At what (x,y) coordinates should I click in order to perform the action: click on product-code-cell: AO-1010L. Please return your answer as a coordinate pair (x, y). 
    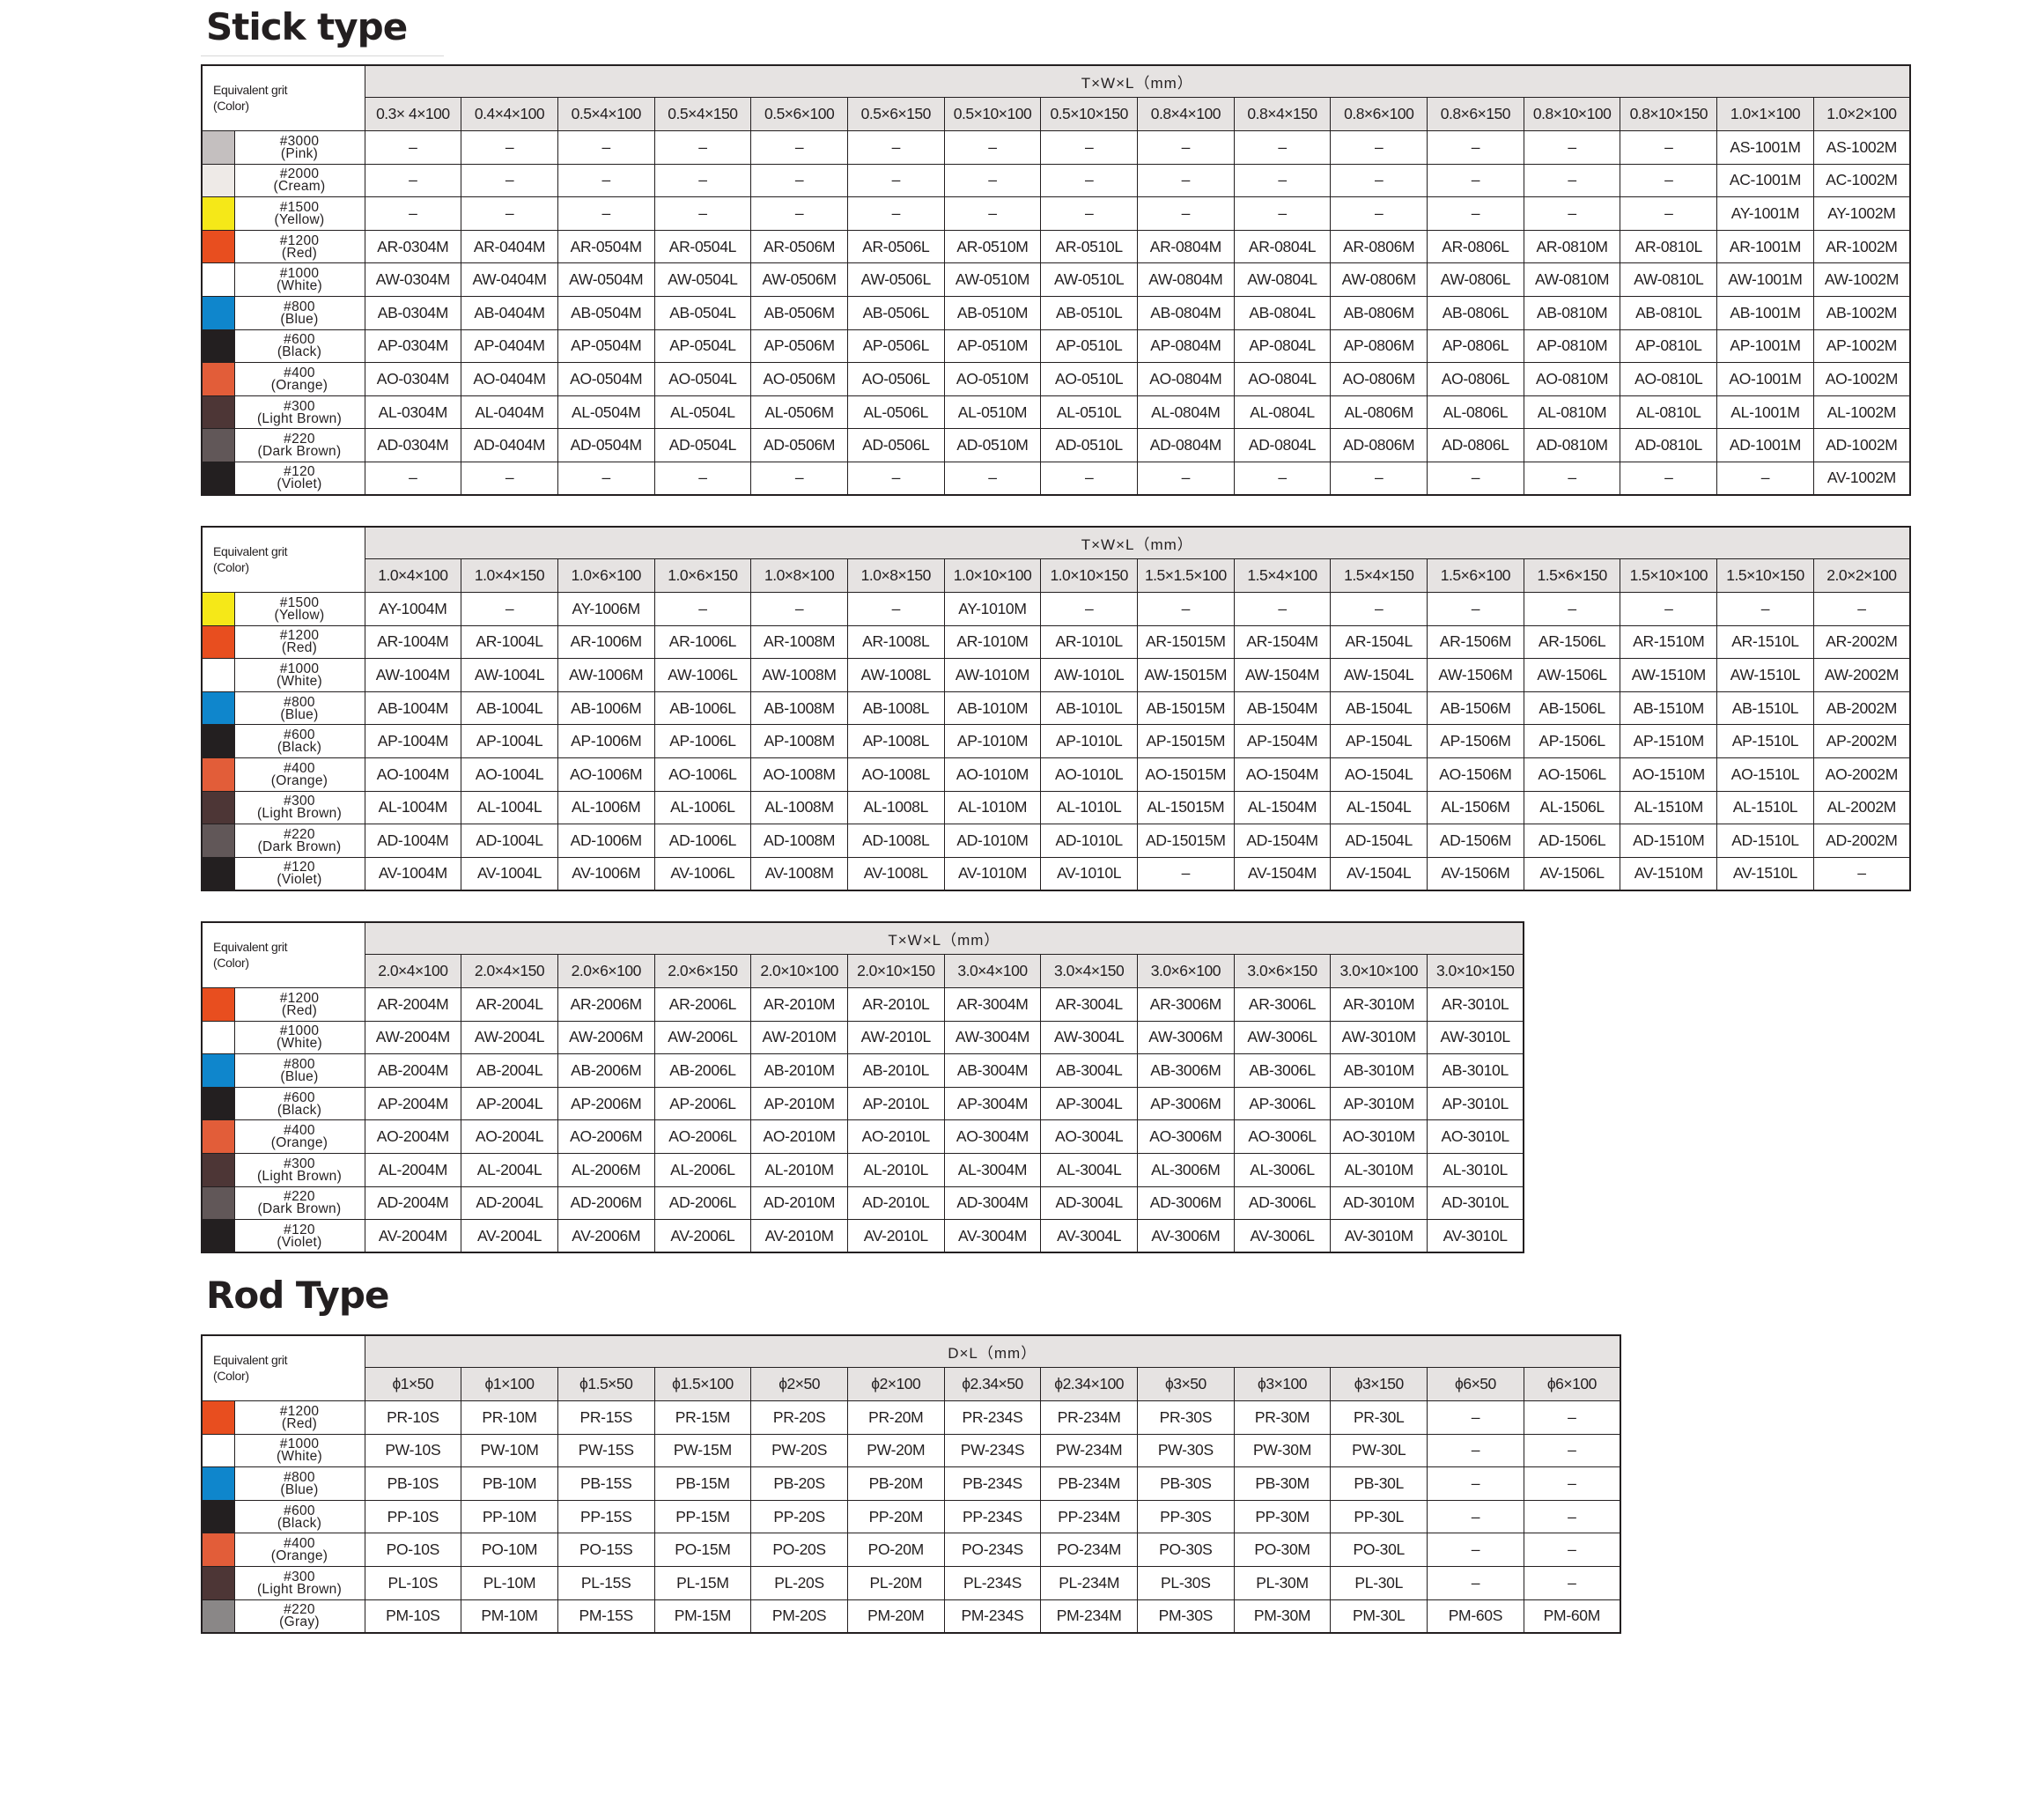
    Looking at the image, I should click on (1089, 774).